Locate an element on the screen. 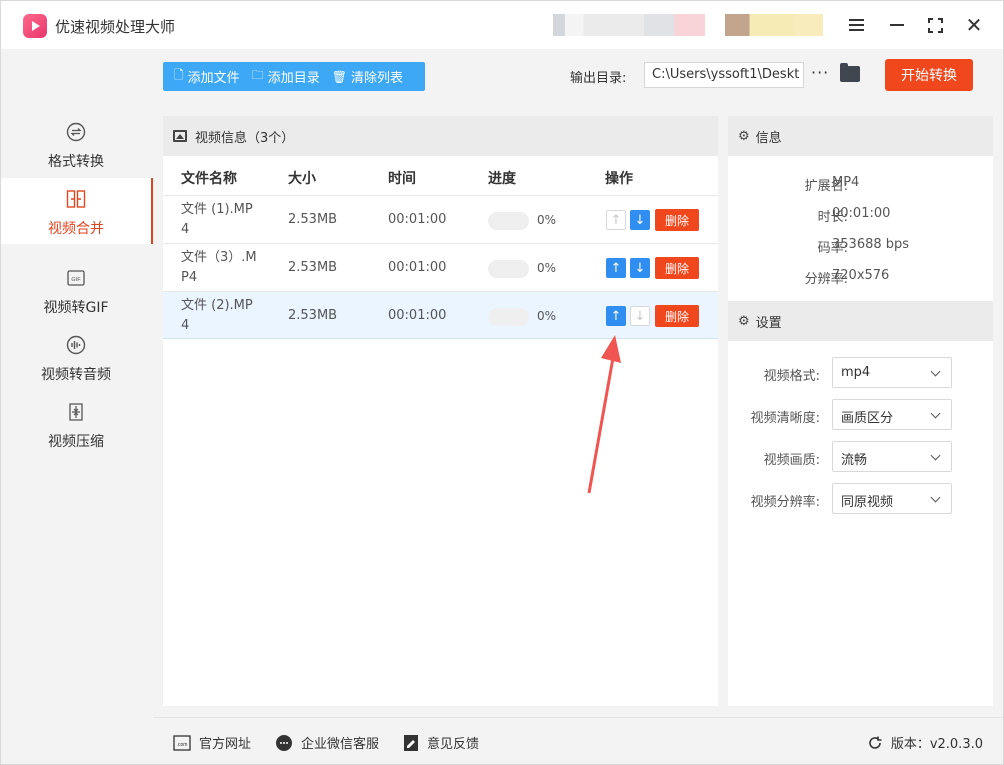  trash-icon: 🗑 is located at coordinates (339, 76).